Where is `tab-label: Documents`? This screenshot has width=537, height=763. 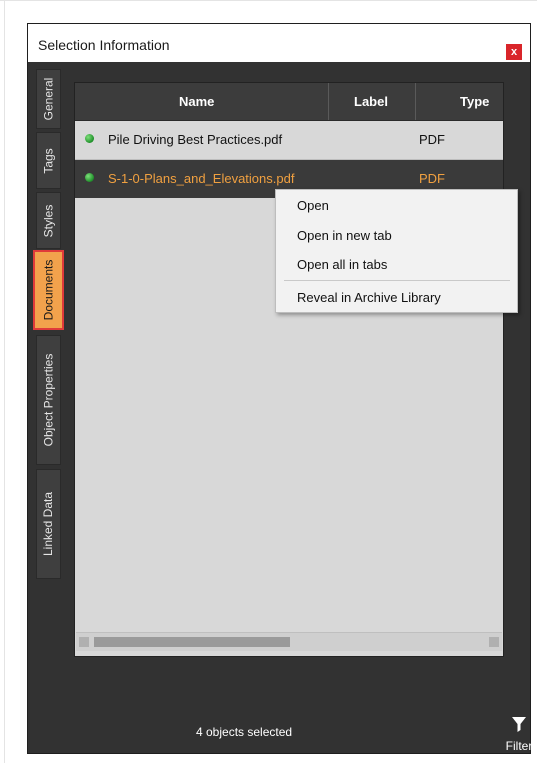 tab-label: Documents is located at coordinates (48, 290).